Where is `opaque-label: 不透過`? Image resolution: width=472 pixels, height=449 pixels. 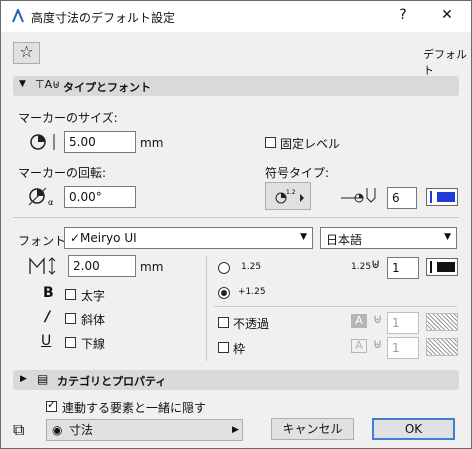
opaque-label: 不透過 is located at coordinates (251, 324).